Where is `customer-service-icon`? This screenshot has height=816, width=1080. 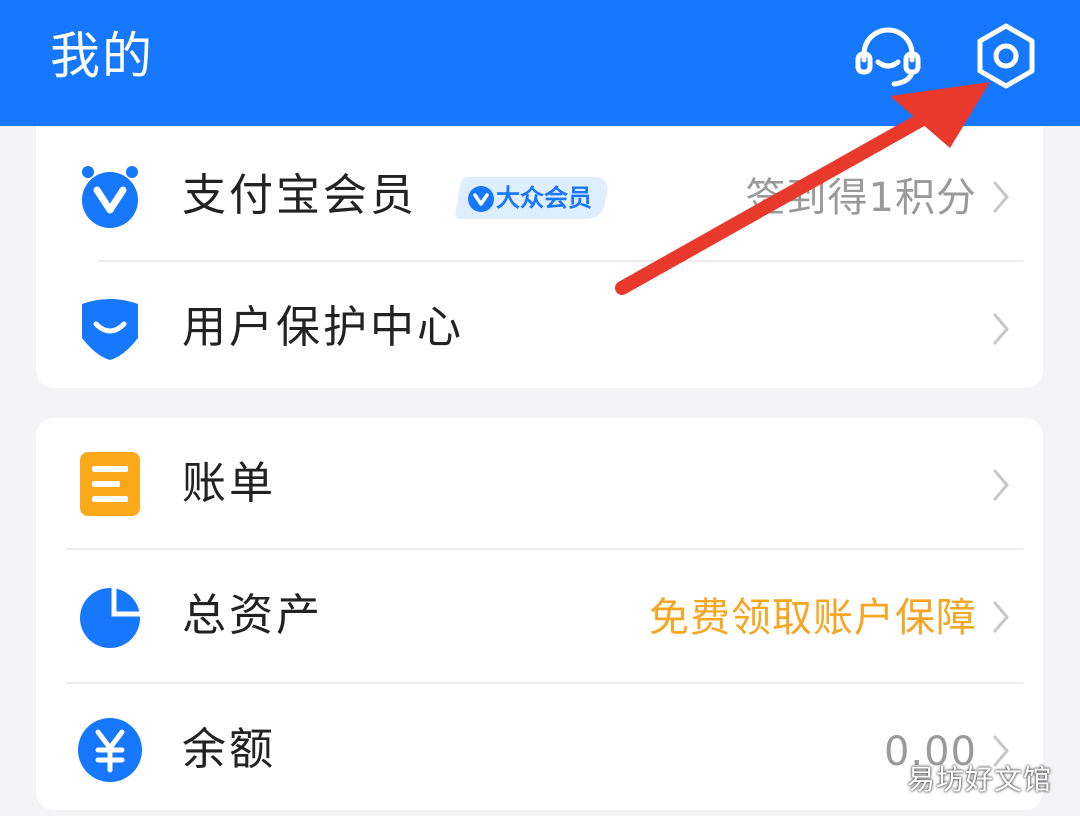
customer-service-icon is located at coordinates (888, 56).